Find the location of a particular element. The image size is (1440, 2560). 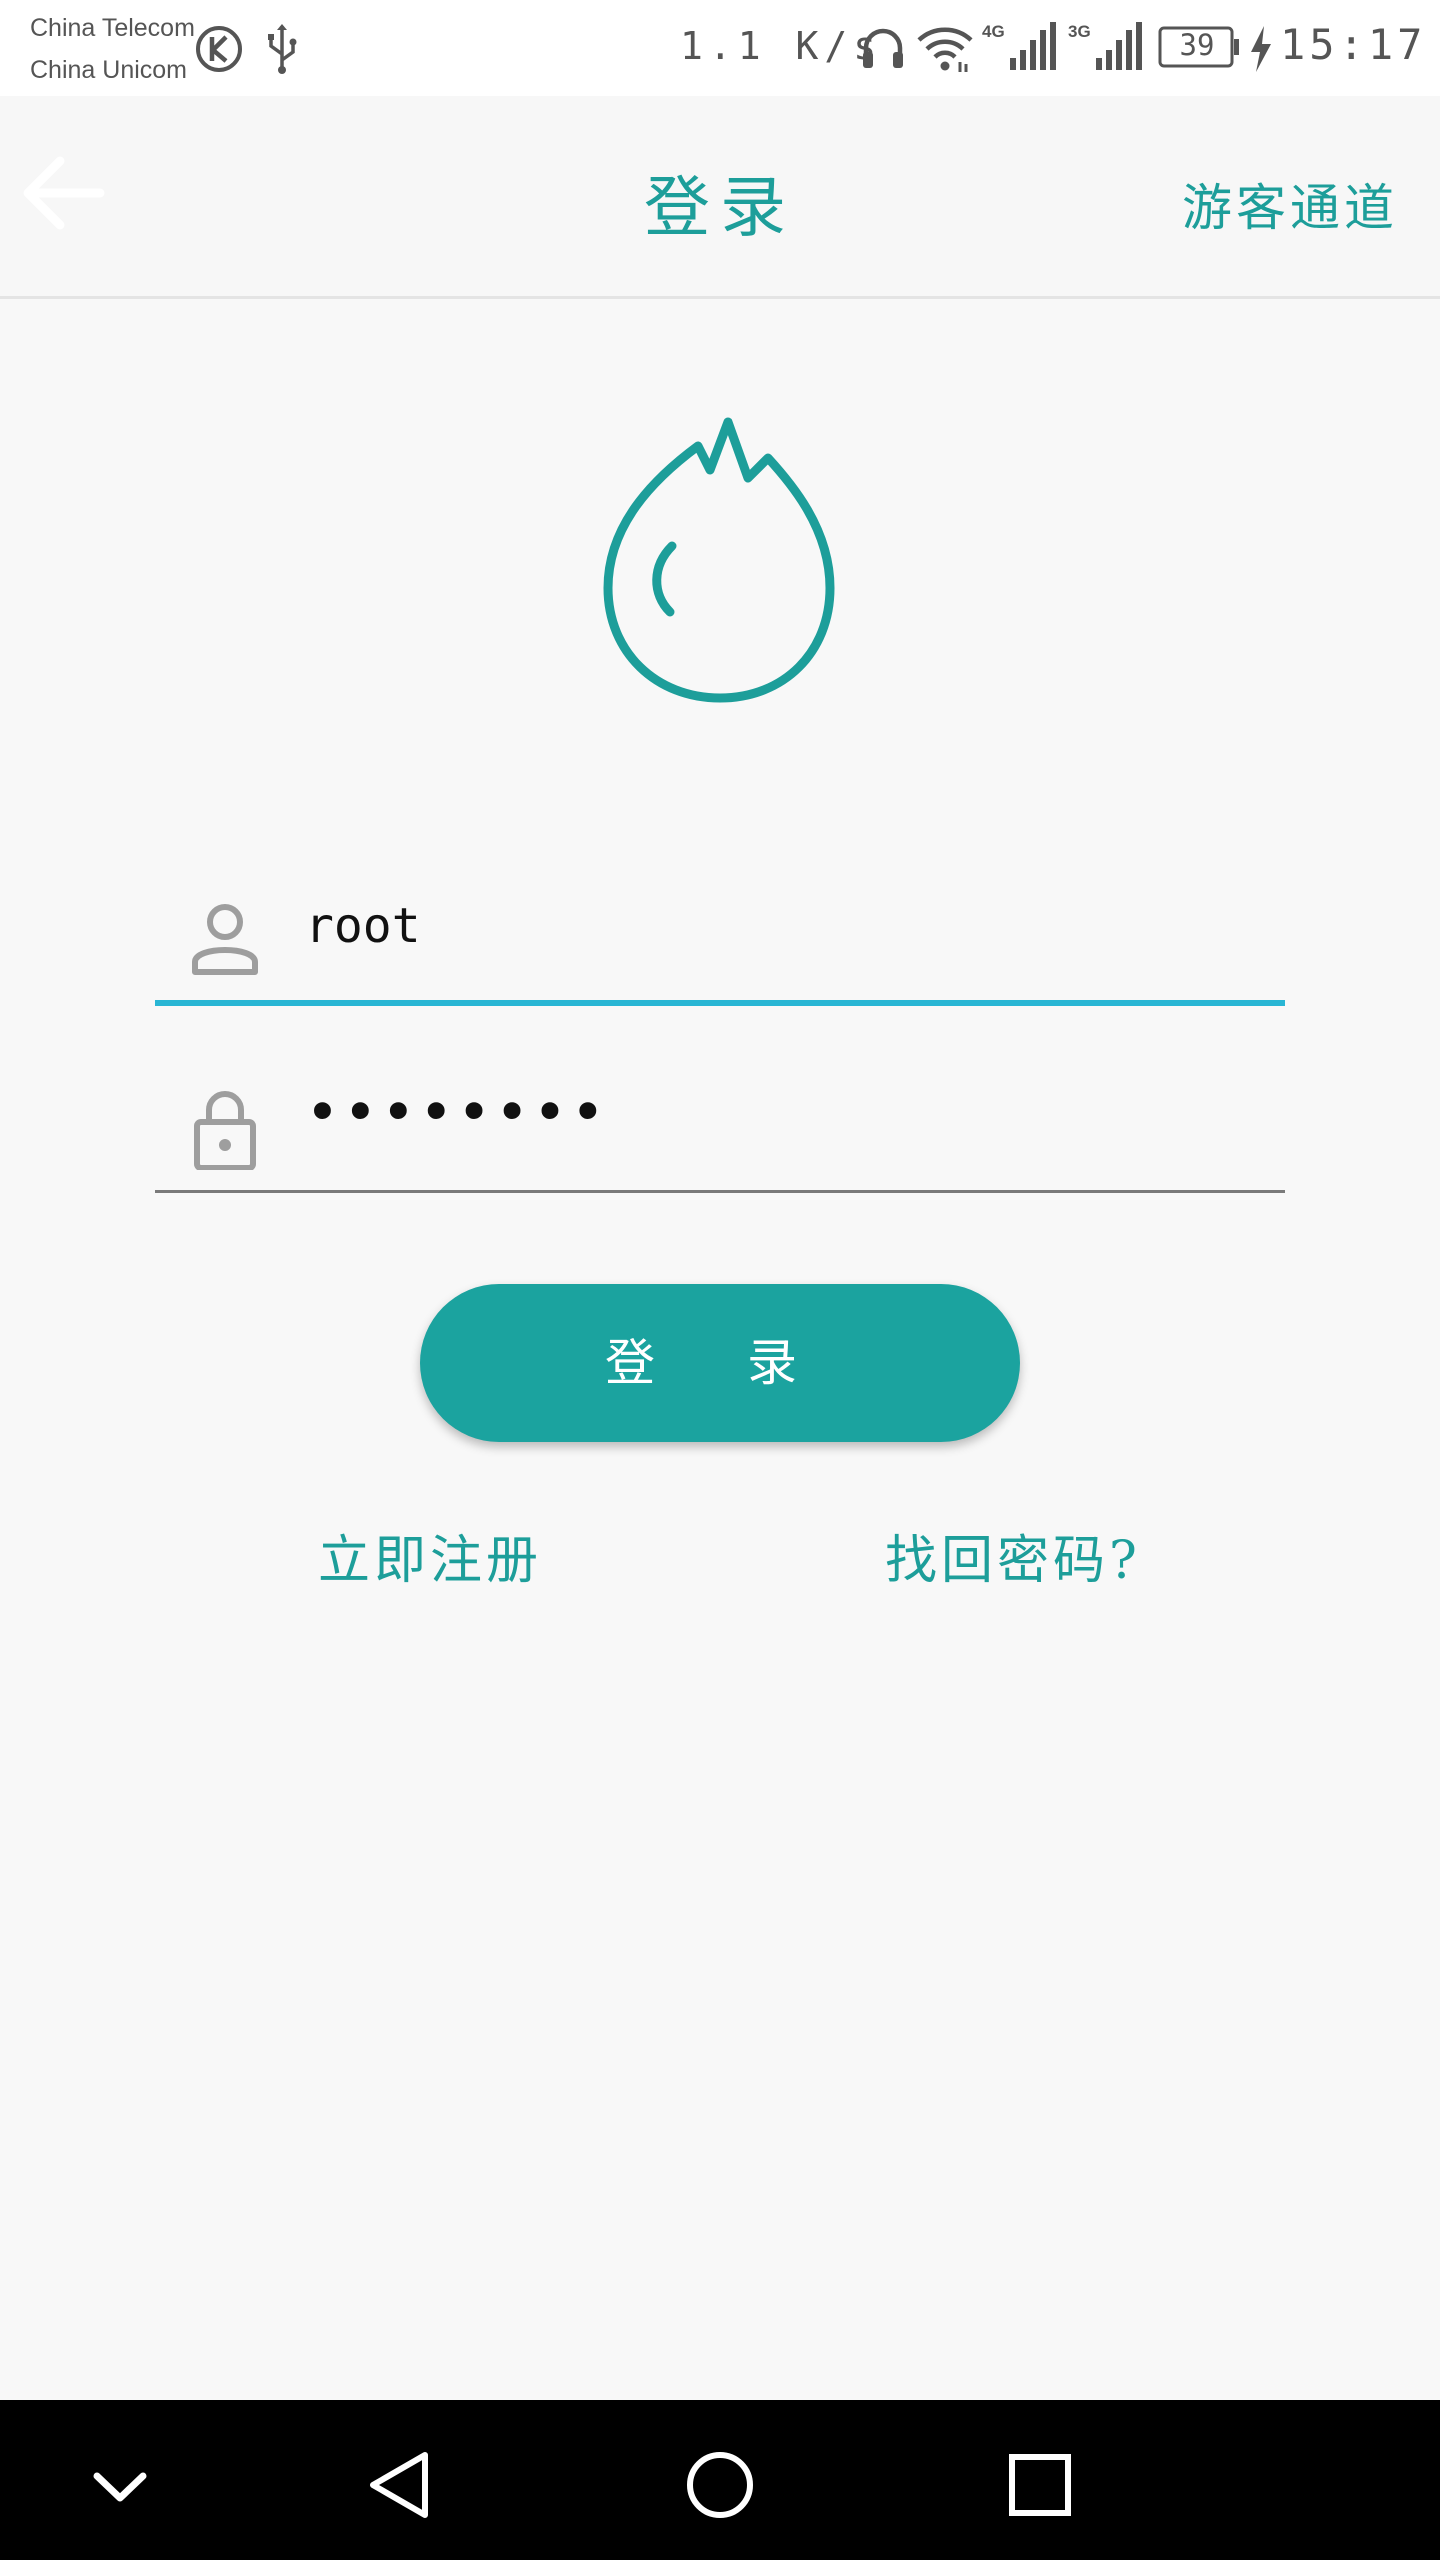

password-field: •••••••• is located at coordinates (720, 1126).